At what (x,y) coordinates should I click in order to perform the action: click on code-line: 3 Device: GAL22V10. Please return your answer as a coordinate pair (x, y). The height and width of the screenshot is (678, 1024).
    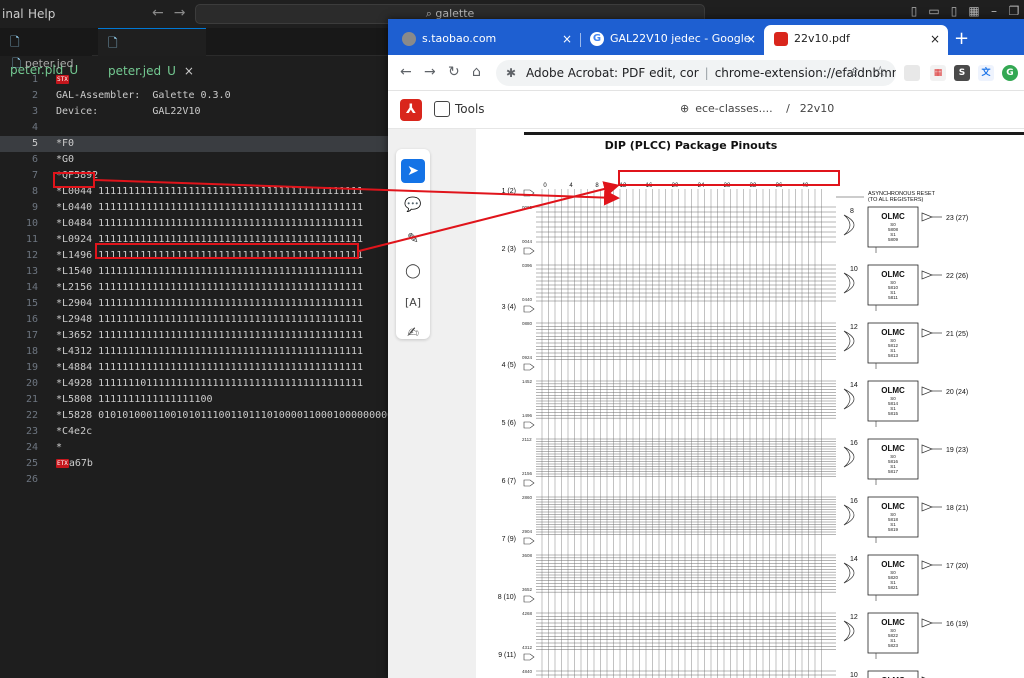
    Looking at the image, I should click on (195, 112).